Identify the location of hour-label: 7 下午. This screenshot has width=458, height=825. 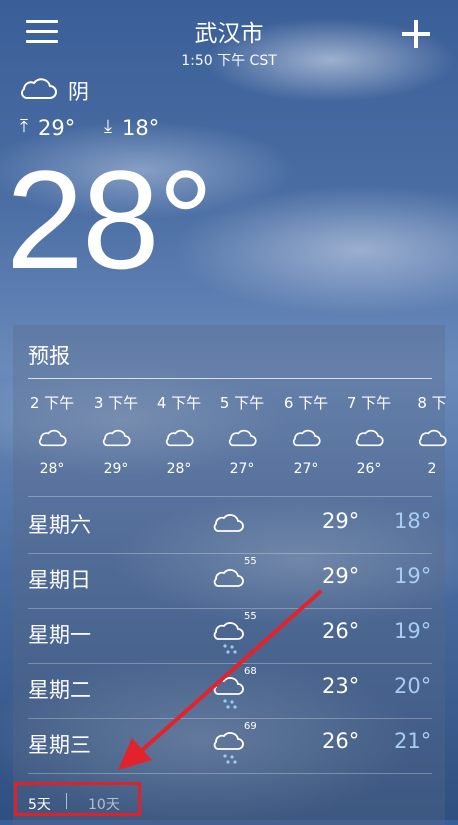
(369, 403).